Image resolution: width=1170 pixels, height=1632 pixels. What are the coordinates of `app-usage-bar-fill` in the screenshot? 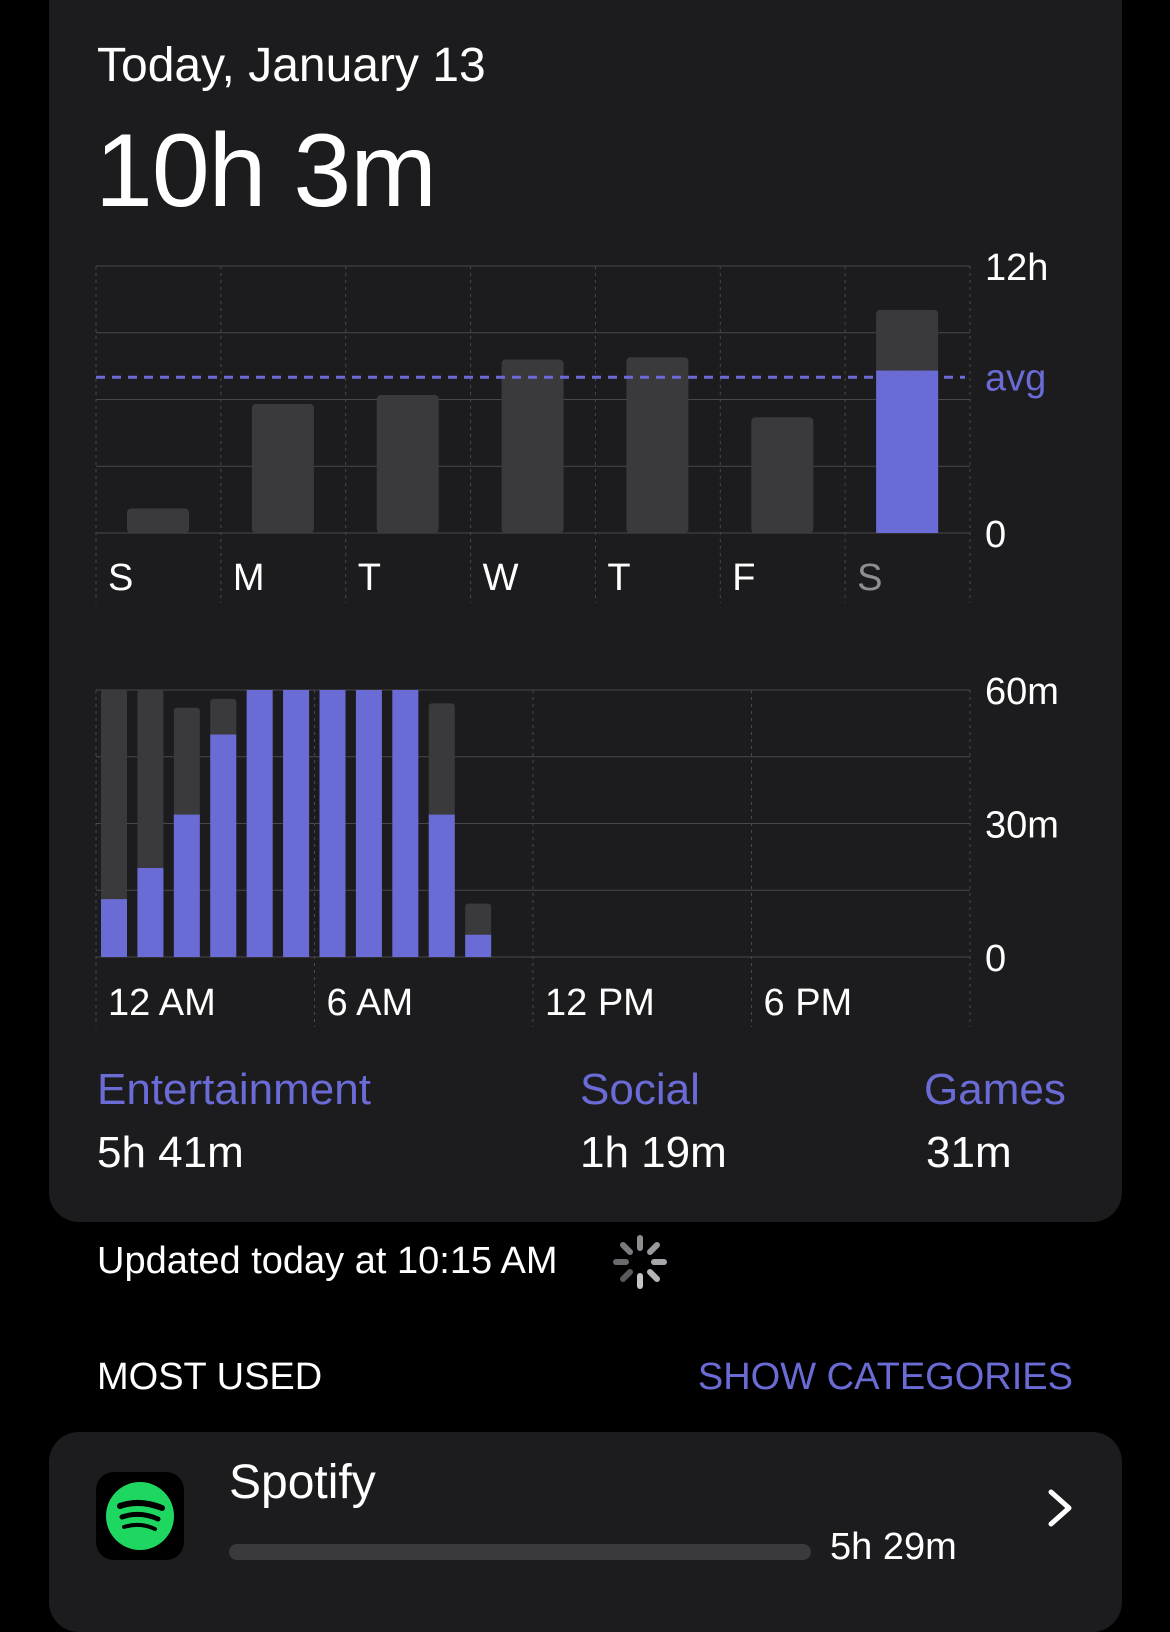 It's located at (511, 1552).